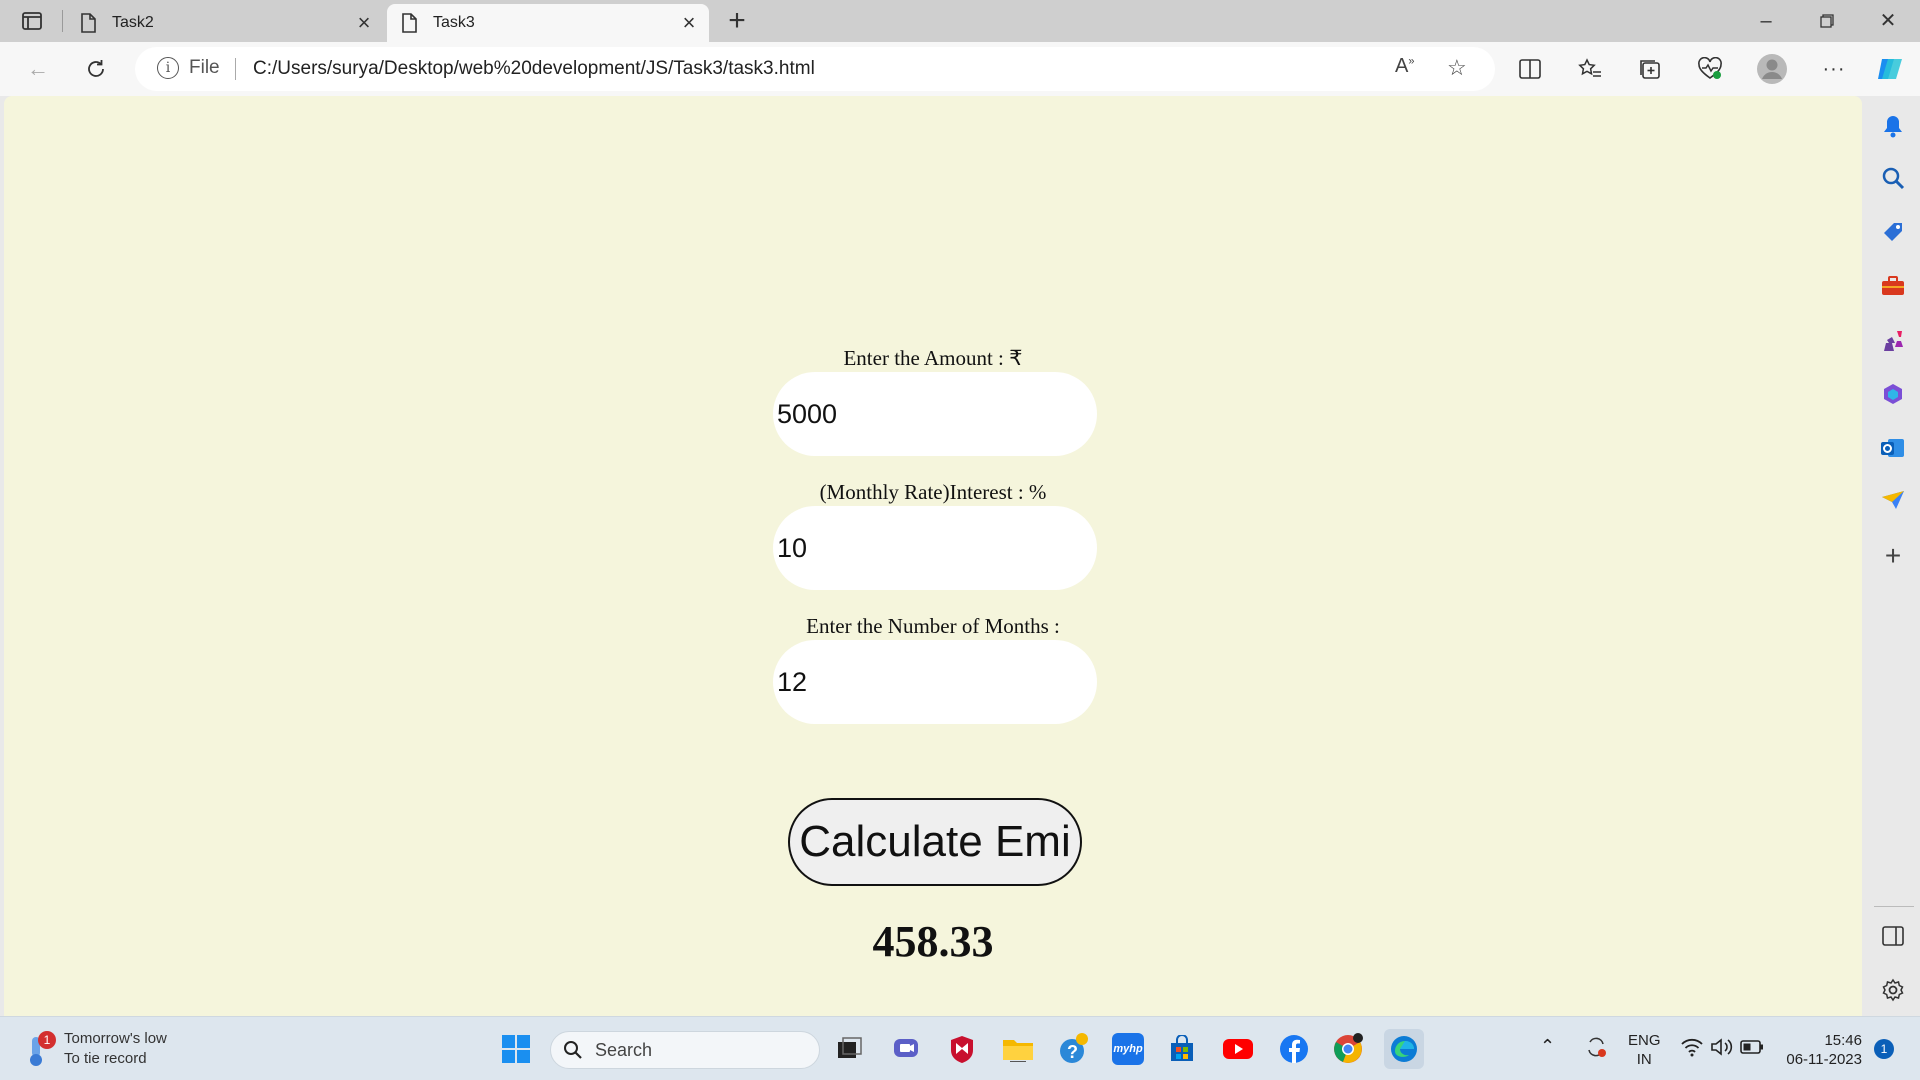 Image resolution: width=1920 pixels, height=1080 pixels. What do you see at coordinates (1884, 1049) in the screenshot?
I see `notification-badge: 1` at bounding box center [1884, 1049].